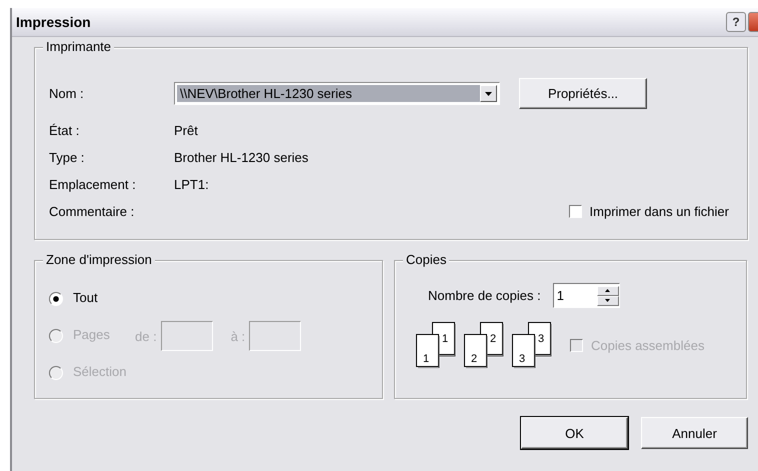 The image size is (758, 471). What do you see at coordinates (337, 93) in the screenshot?
I see `printer-dropdown: \\NEV\Brother HL-1230 series` at bounding box center [337, 93].